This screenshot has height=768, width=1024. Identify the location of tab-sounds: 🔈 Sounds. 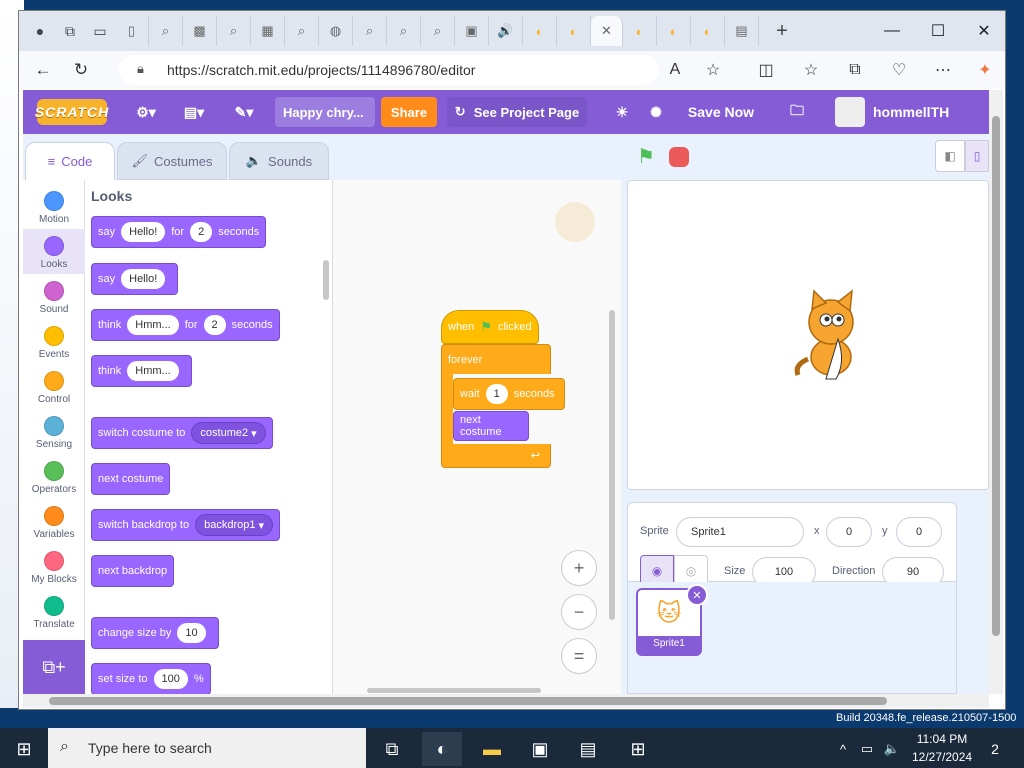
(279, 161).